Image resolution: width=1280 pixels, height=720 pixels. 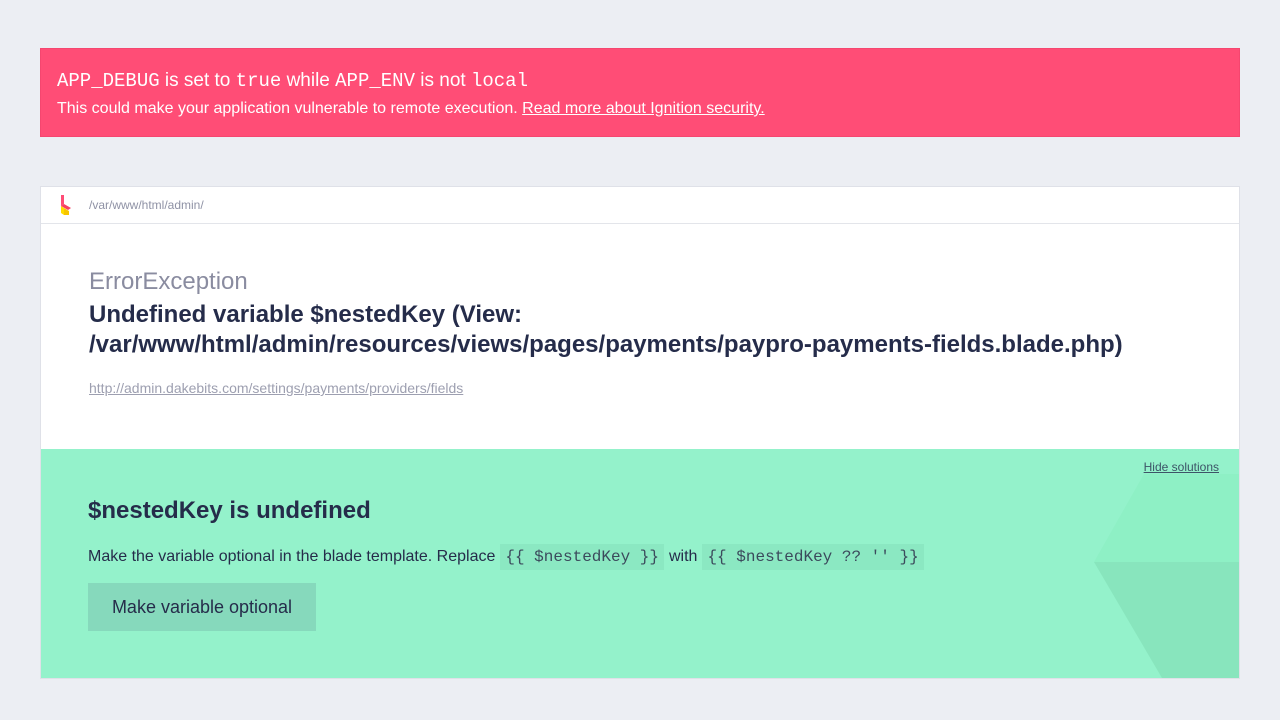 What do you see at coordinates (306, 314) in the screenshot?
I see `exception-message-line1: Undefined variable $nestedKey (View:` at bounding box center [306, 314].